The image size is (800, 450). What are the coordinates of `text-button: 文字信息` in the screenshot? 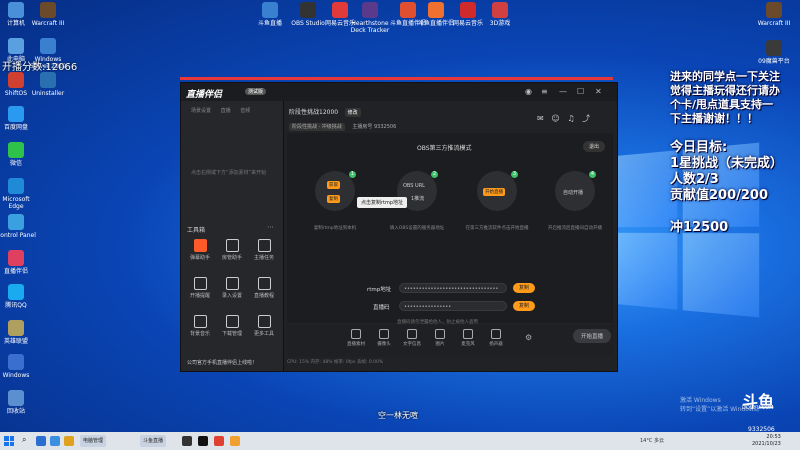 It's located at (412, 338).